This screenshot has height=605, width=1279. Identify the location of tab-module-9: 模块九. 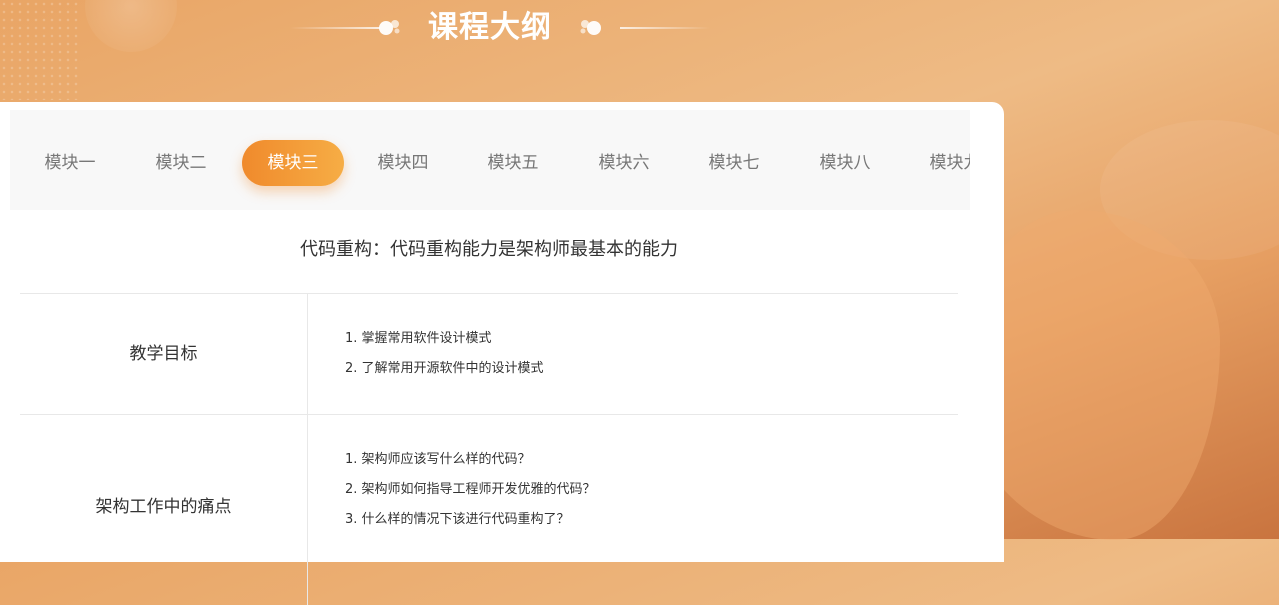
(938, 163).